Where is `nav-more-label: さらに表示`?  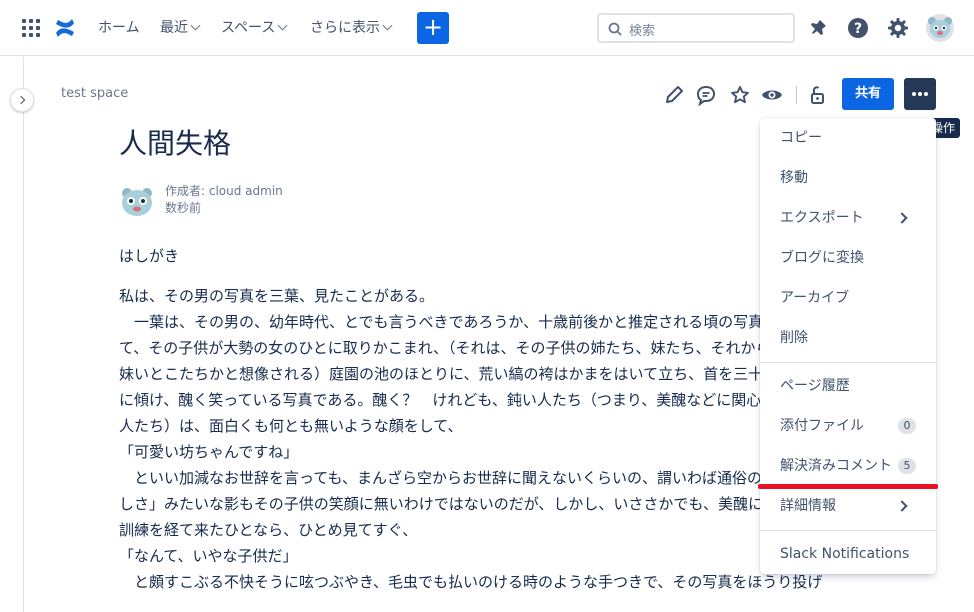 nav-more-label: さらに表示 is located at coordinates (345, 28).